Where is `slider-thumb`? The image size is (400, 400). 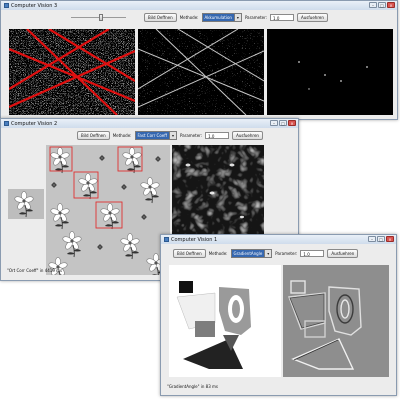 slider-thumb is located at coordinates (101, 17).